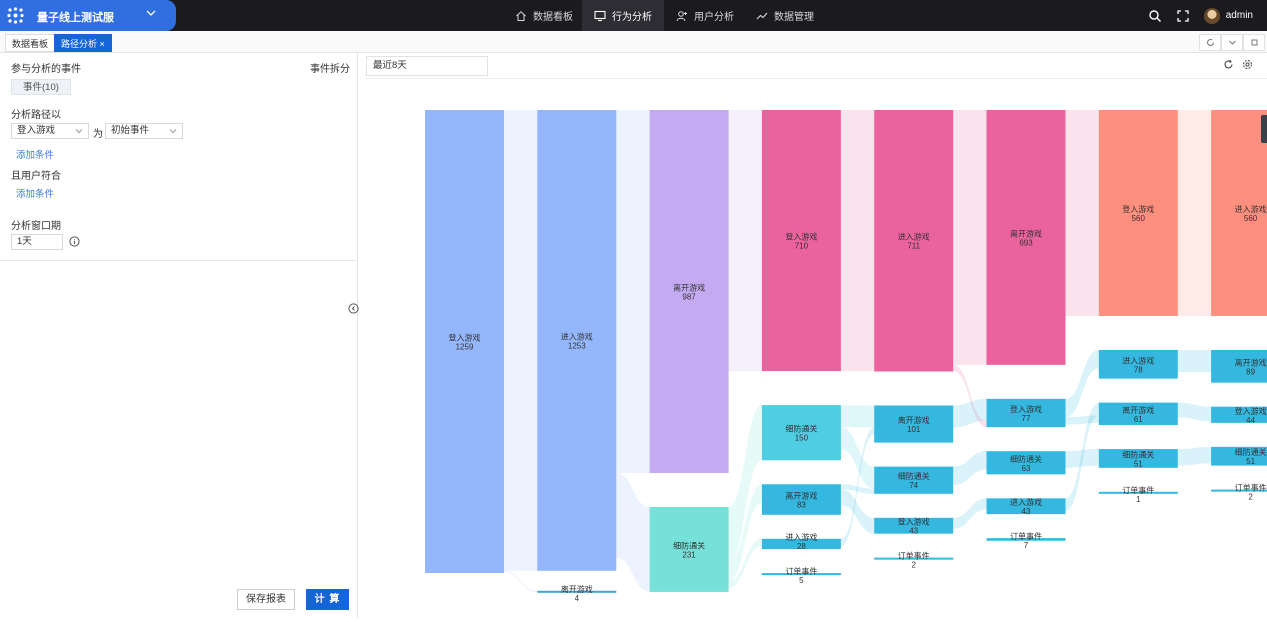 The height and width of the screenshot is (622, 1267). Describe the element at coordinates (46, 69) in the screenshot. I see `events-label: 参与分析的事件` at that location.